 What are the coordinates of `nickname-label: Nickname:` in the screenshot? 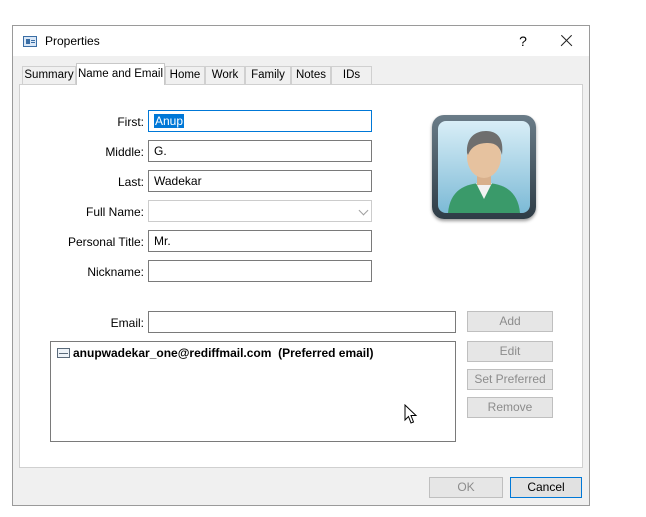 It's located at (115, 272).